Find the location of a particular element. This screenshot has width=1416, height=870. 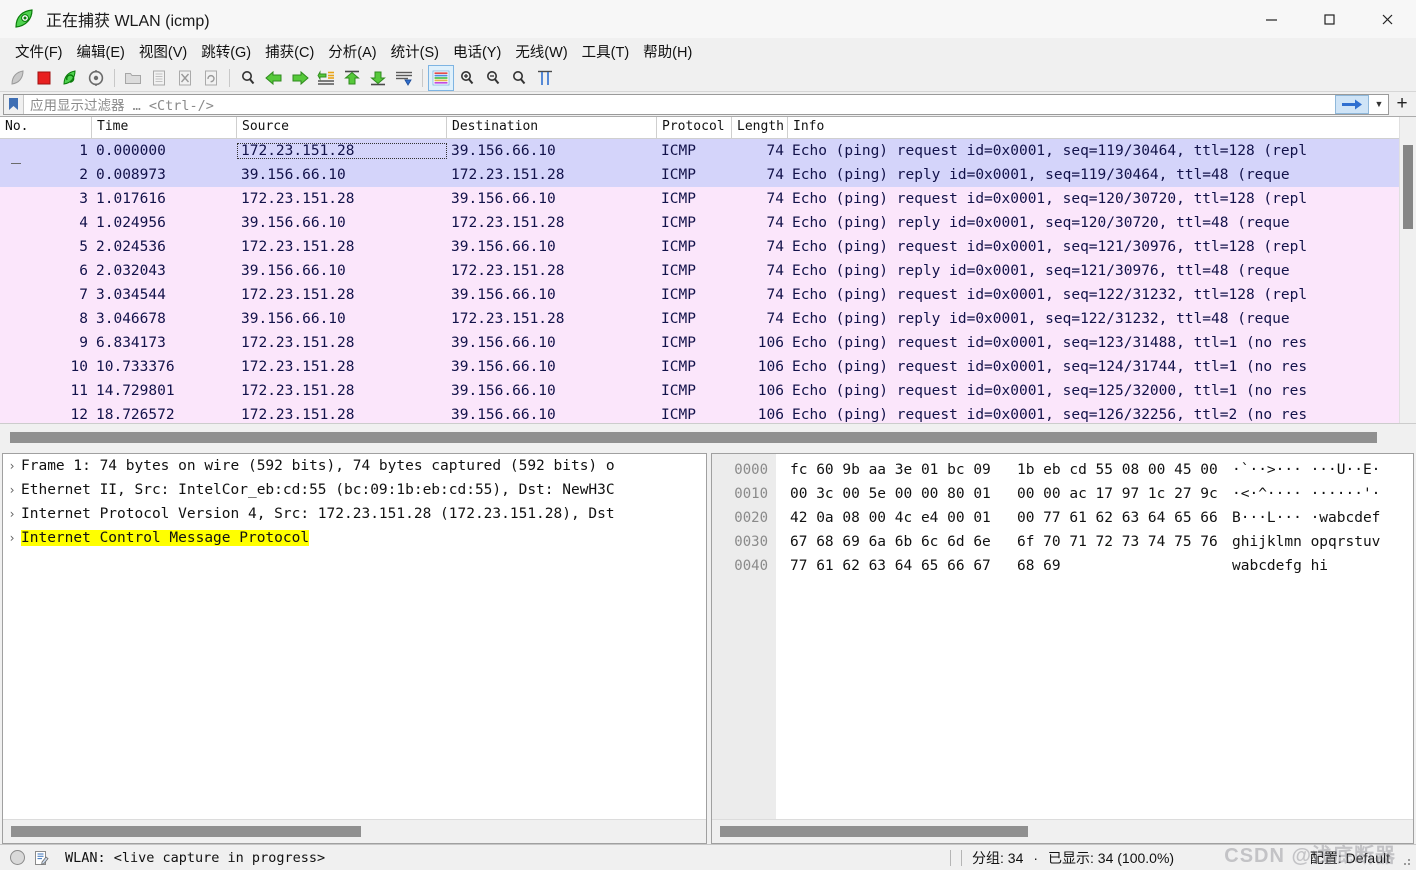

go-back-icon is located at coordinates (274, 78).